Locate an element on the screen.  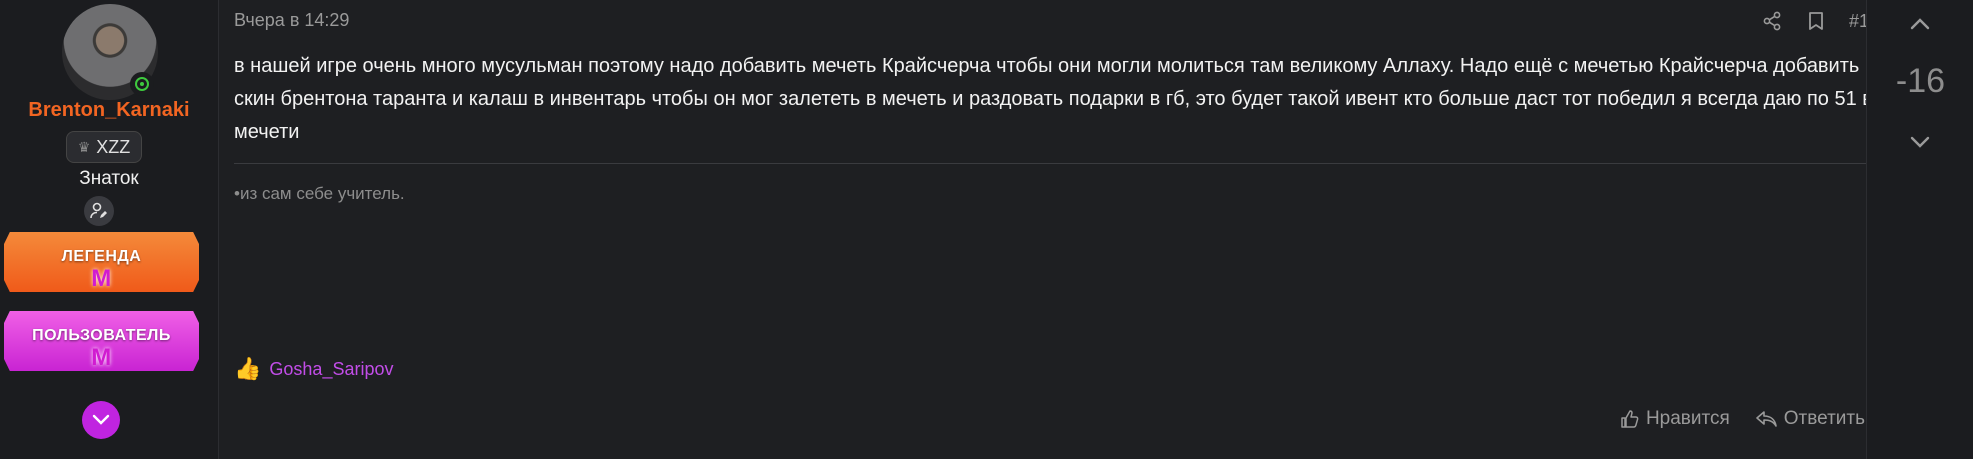
banner-label: ПОЛЬЗОВАТЕЛЬ is located at coordinates (101, 335).